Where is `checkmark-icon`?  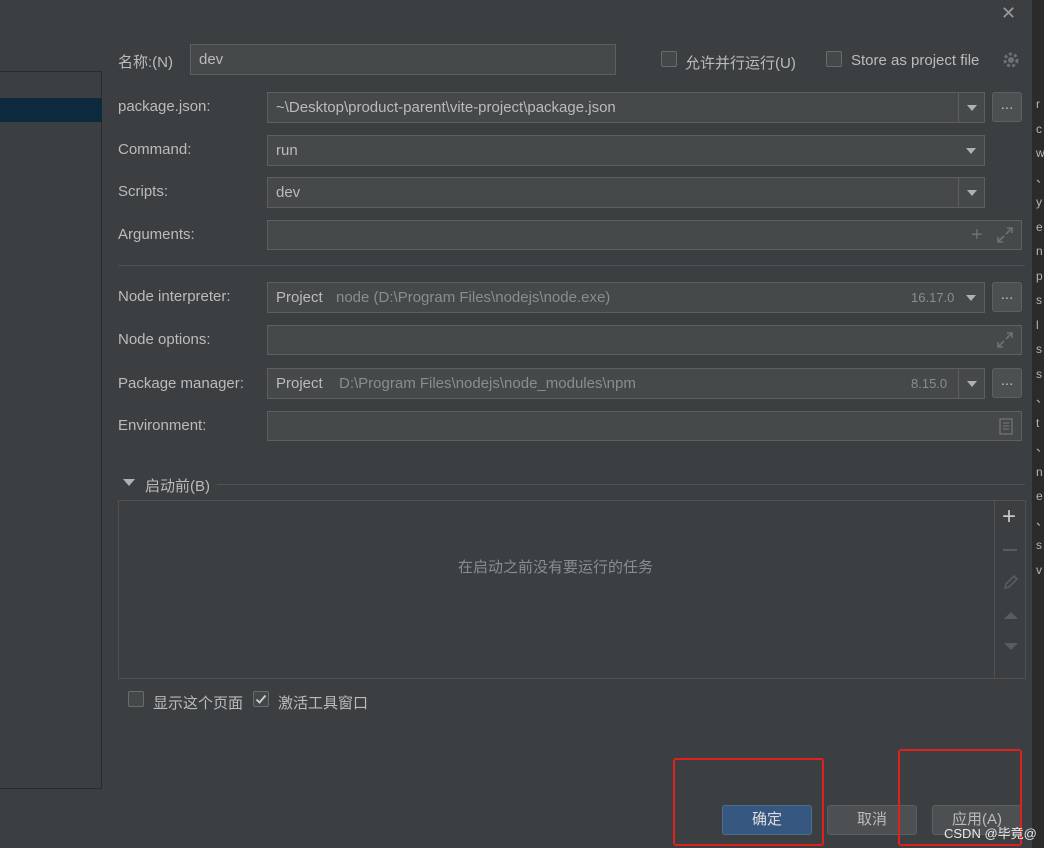 checkmark-icon is located at coordinates (261, 699).